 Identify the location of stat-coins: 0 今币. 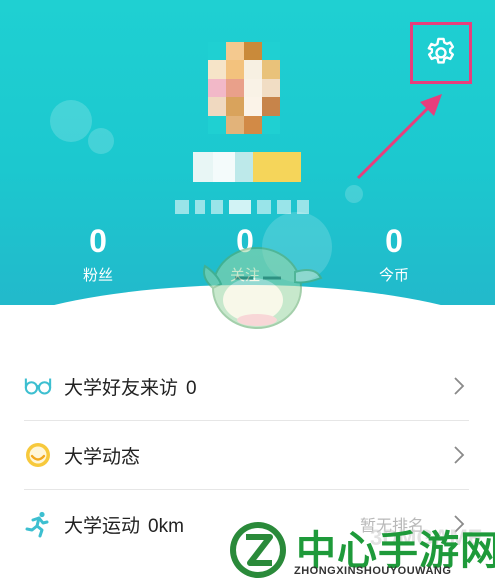
(394, 254).